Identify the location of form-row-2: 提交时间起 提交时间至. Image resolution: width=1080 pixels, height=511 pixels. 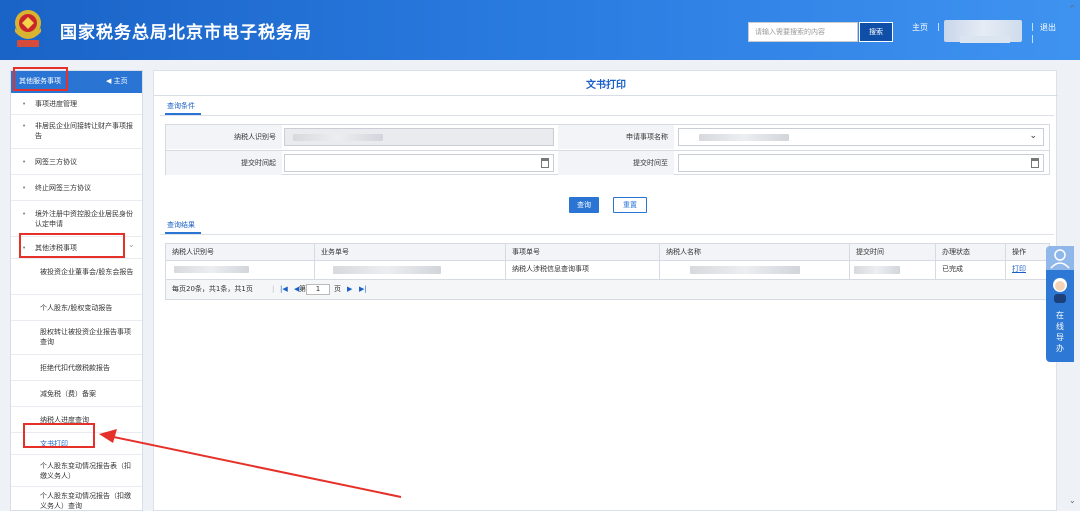
(607, 162).